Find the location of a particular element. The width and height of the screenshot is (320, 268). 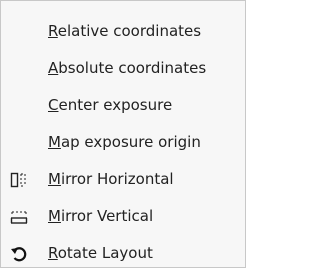

menu-item-label: Map exposure origin is located at coordinates (124, 142).